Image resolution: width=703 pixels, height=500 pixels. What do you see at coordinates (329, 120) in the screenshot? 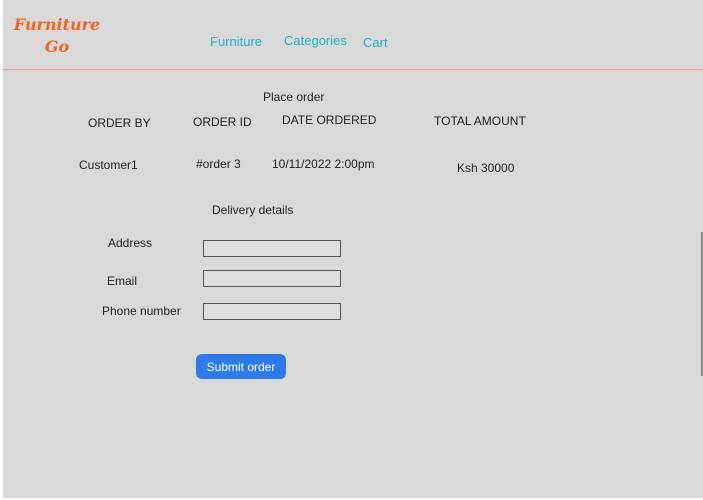
I see `column-header-date-ordered: DATE ORDERED` at bounding box center [329, 120].